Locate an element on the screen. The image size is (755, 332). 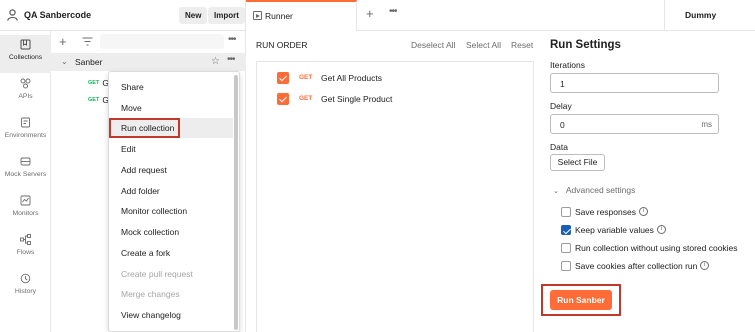
environment-name: Dummy is located at coordinates (701, 15).